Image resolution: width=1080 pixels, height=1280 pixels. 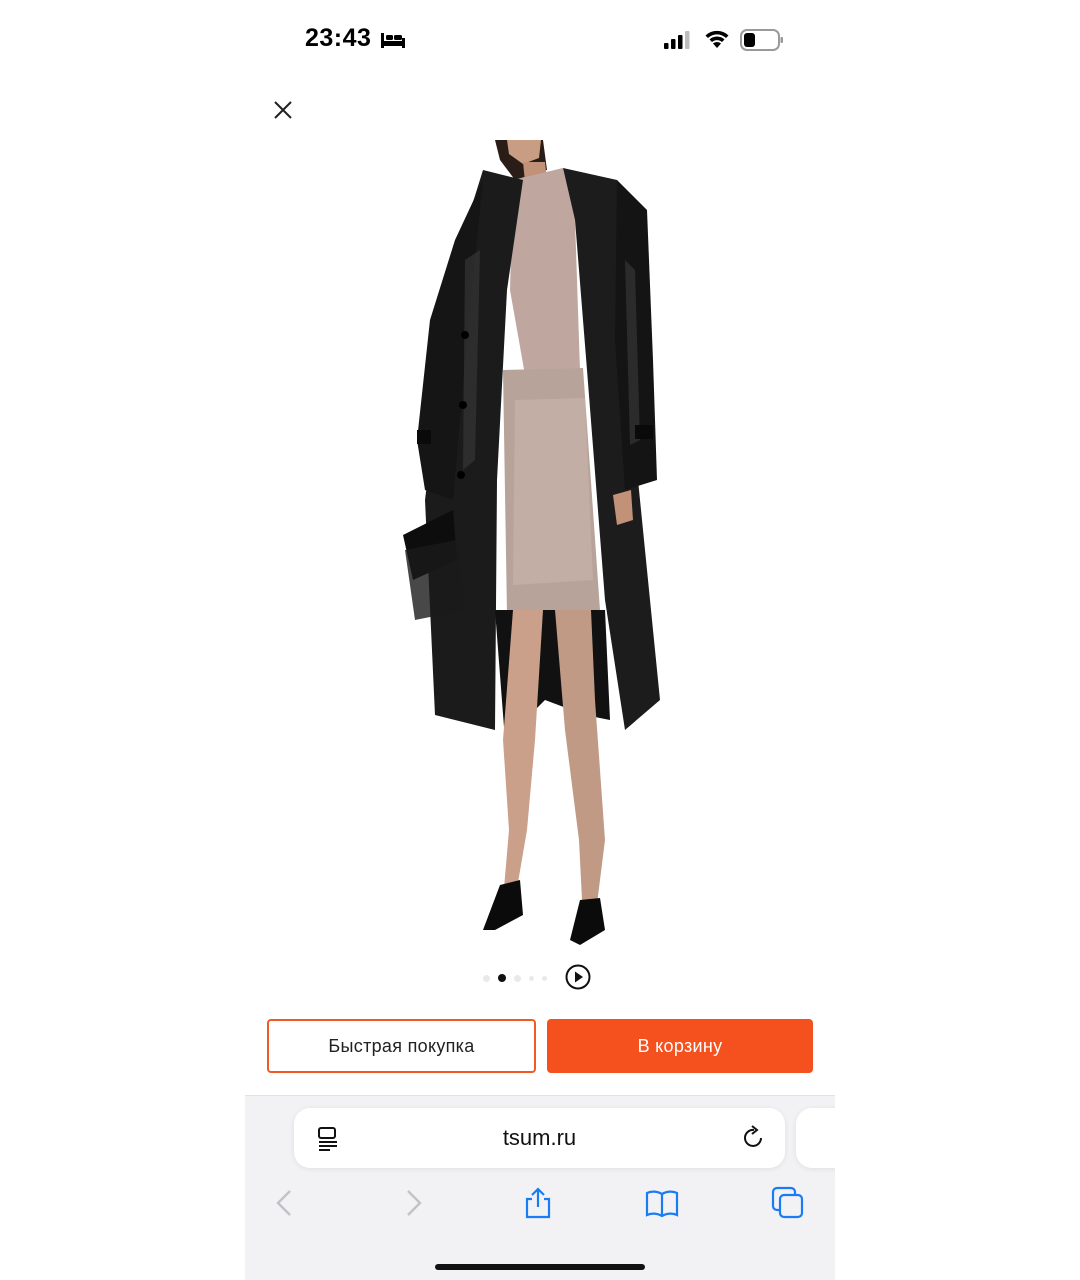 I want to click on status-time: 23:43, so click(x=338, y=38).